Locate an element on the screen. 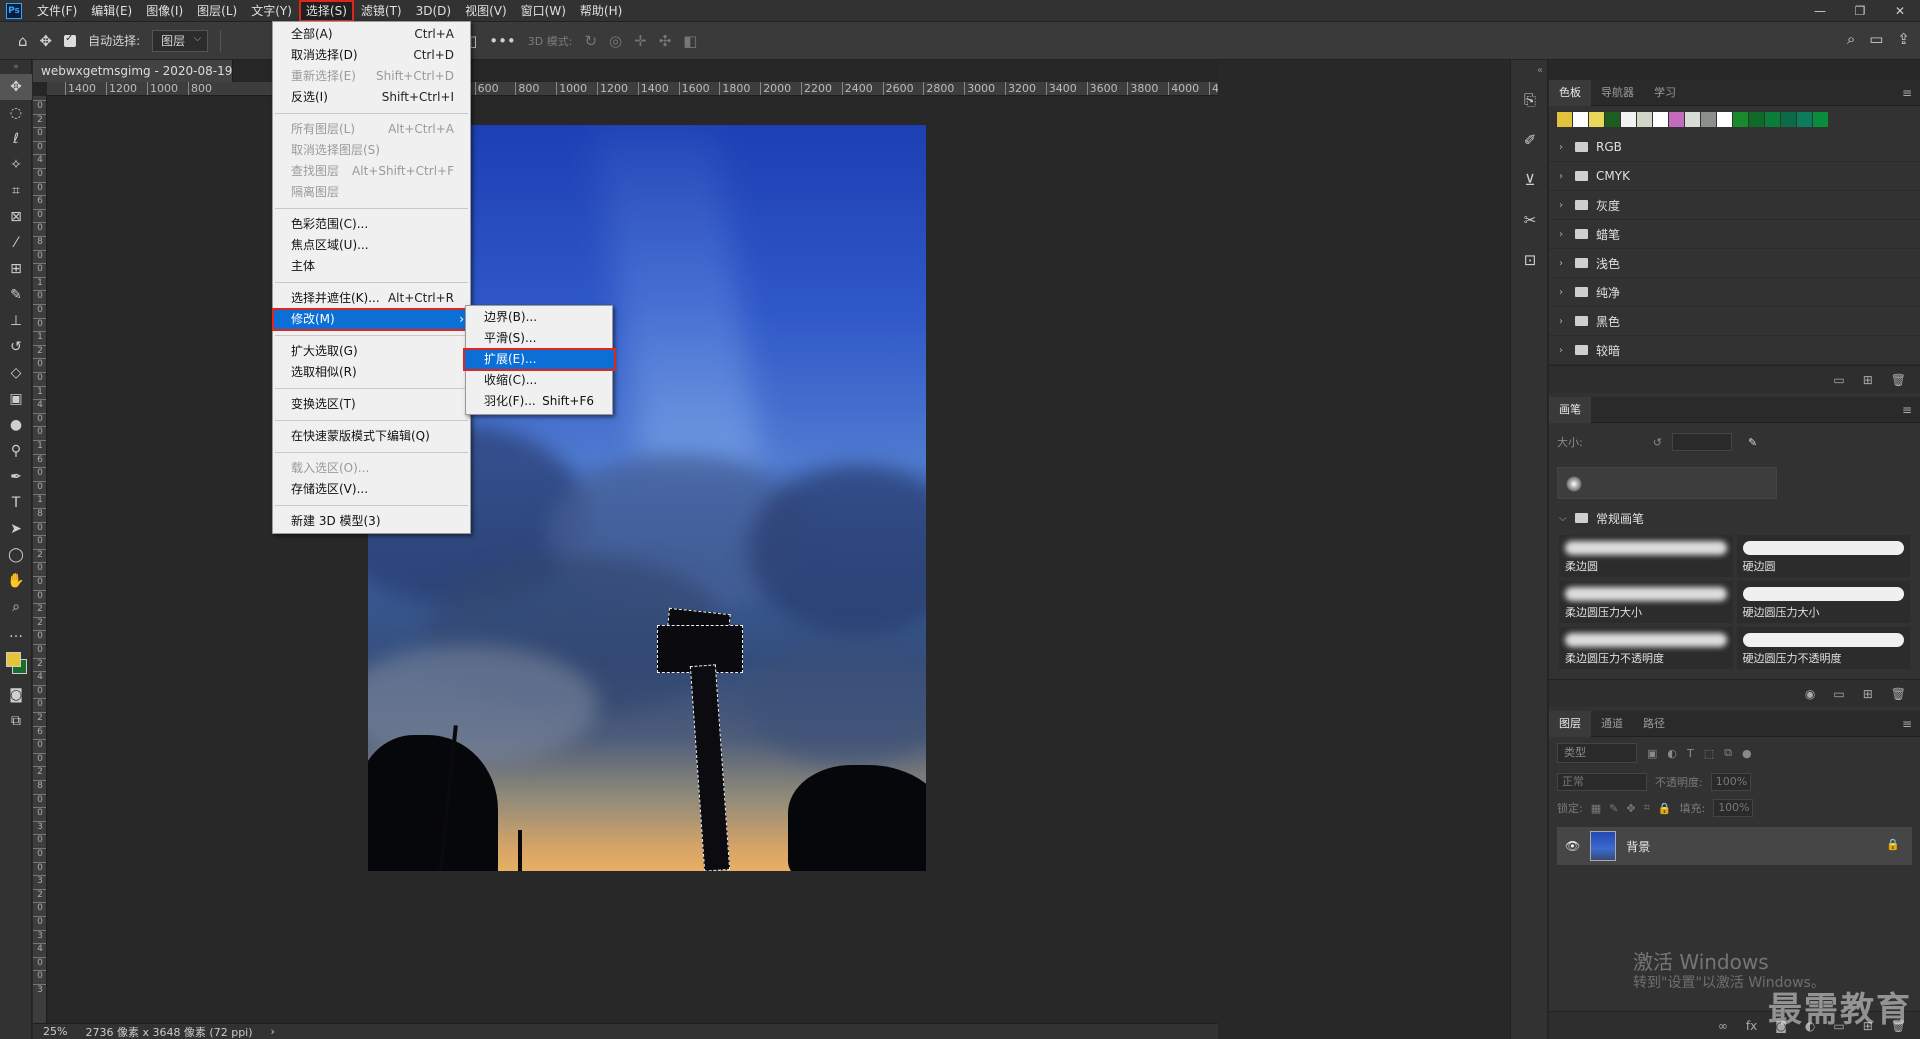  minimize-button: — is located at coordinates (1820, 11).